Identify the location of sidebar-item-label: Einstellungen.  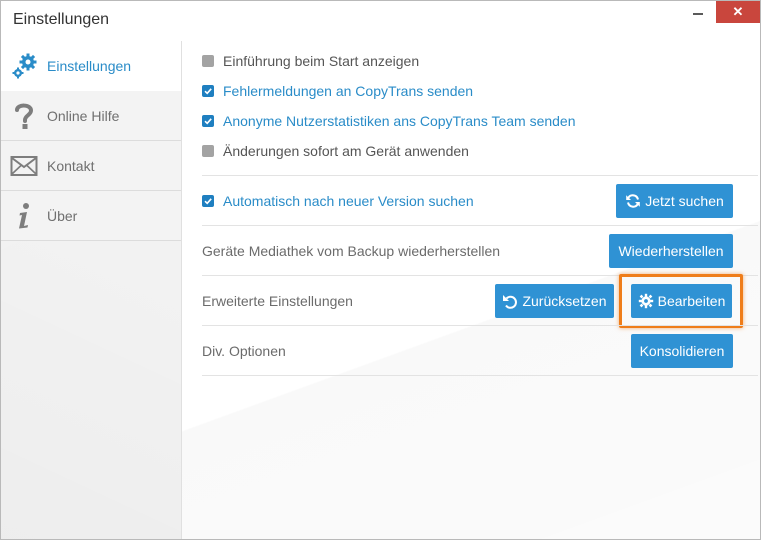
(89, 66).